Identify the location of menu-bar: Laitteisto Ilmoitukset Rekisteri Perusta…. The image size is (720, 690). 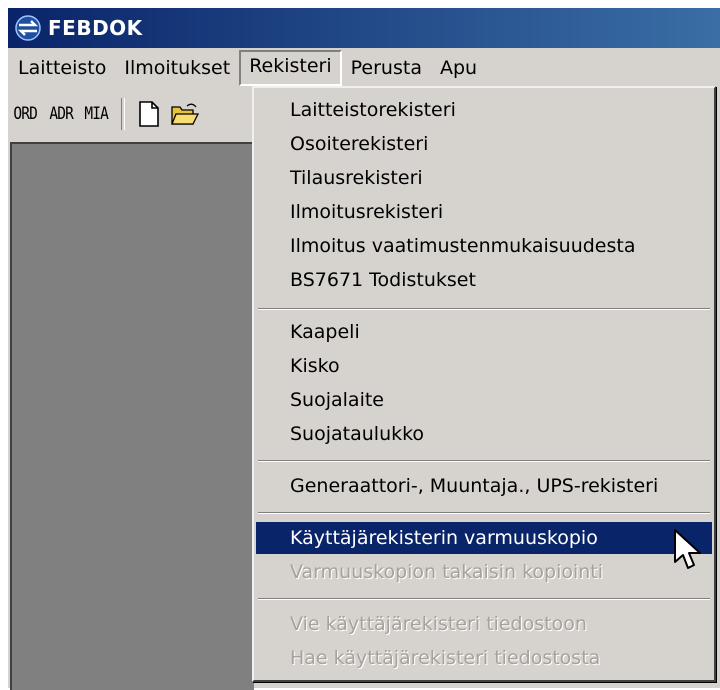
(364, 68).